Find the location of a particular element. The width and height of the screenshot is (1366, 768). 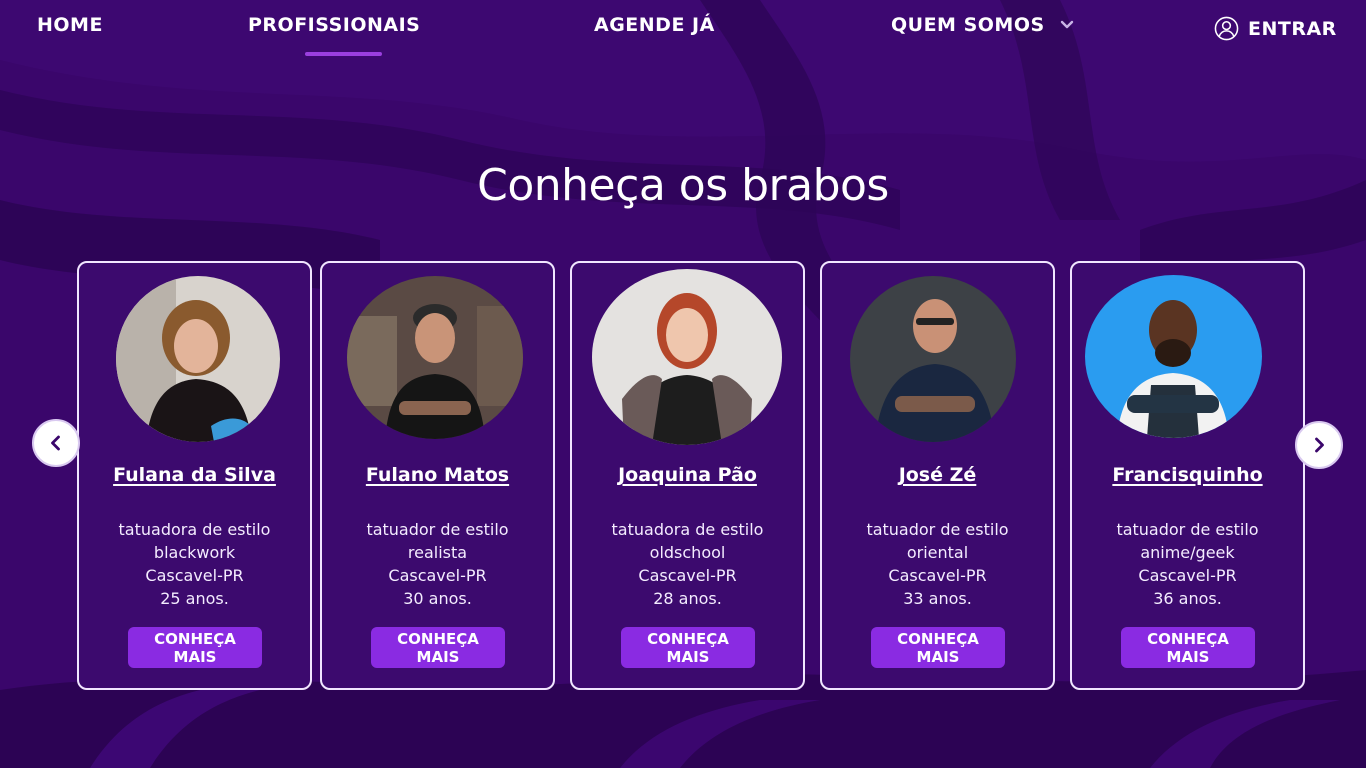

nav-home-link: HOME is located at coordinates (70, 25).